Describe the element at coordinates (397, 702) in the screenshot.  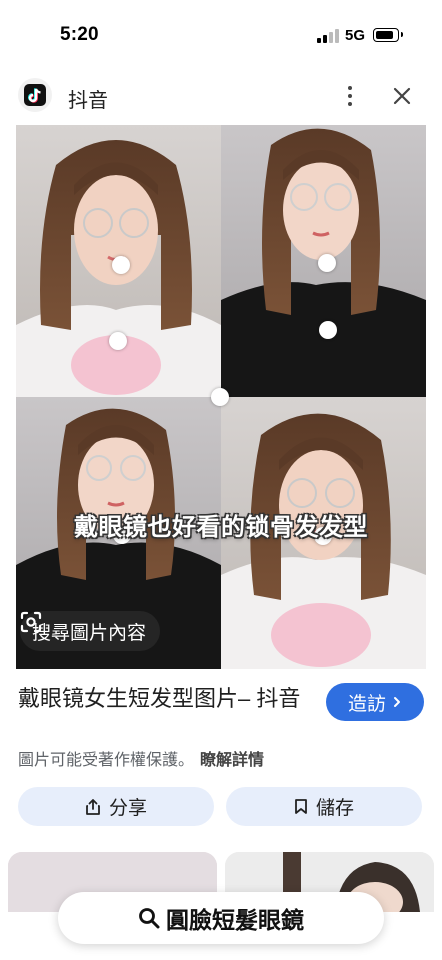
I see `chevron-right-icon` at that location.